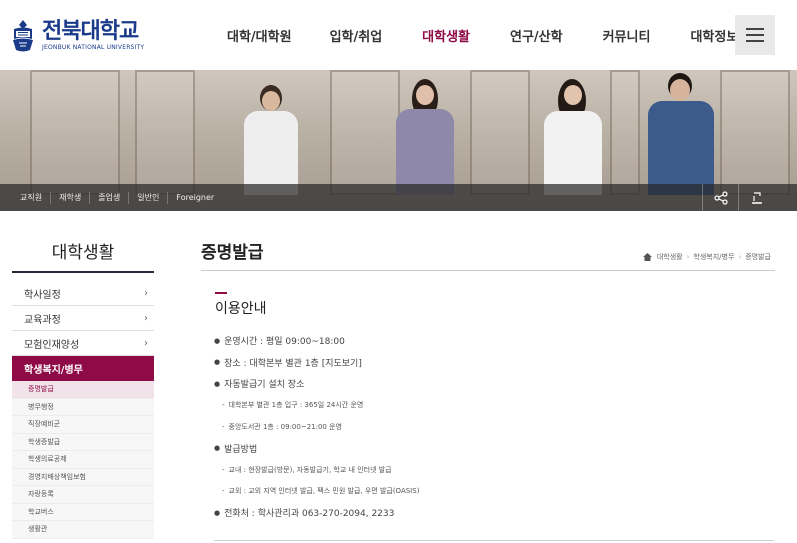  I want to click on submenu-item-reserve: 직장예비군, so click(83, 425).